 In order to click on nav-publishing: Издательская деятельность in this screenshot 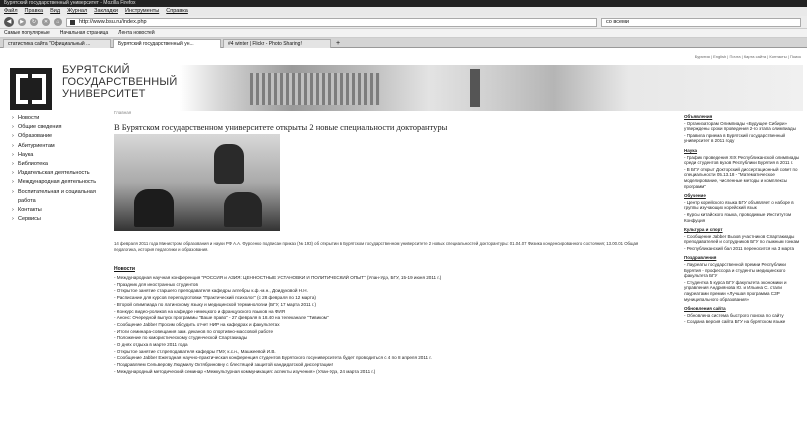, I will do `click(59, 173)`.